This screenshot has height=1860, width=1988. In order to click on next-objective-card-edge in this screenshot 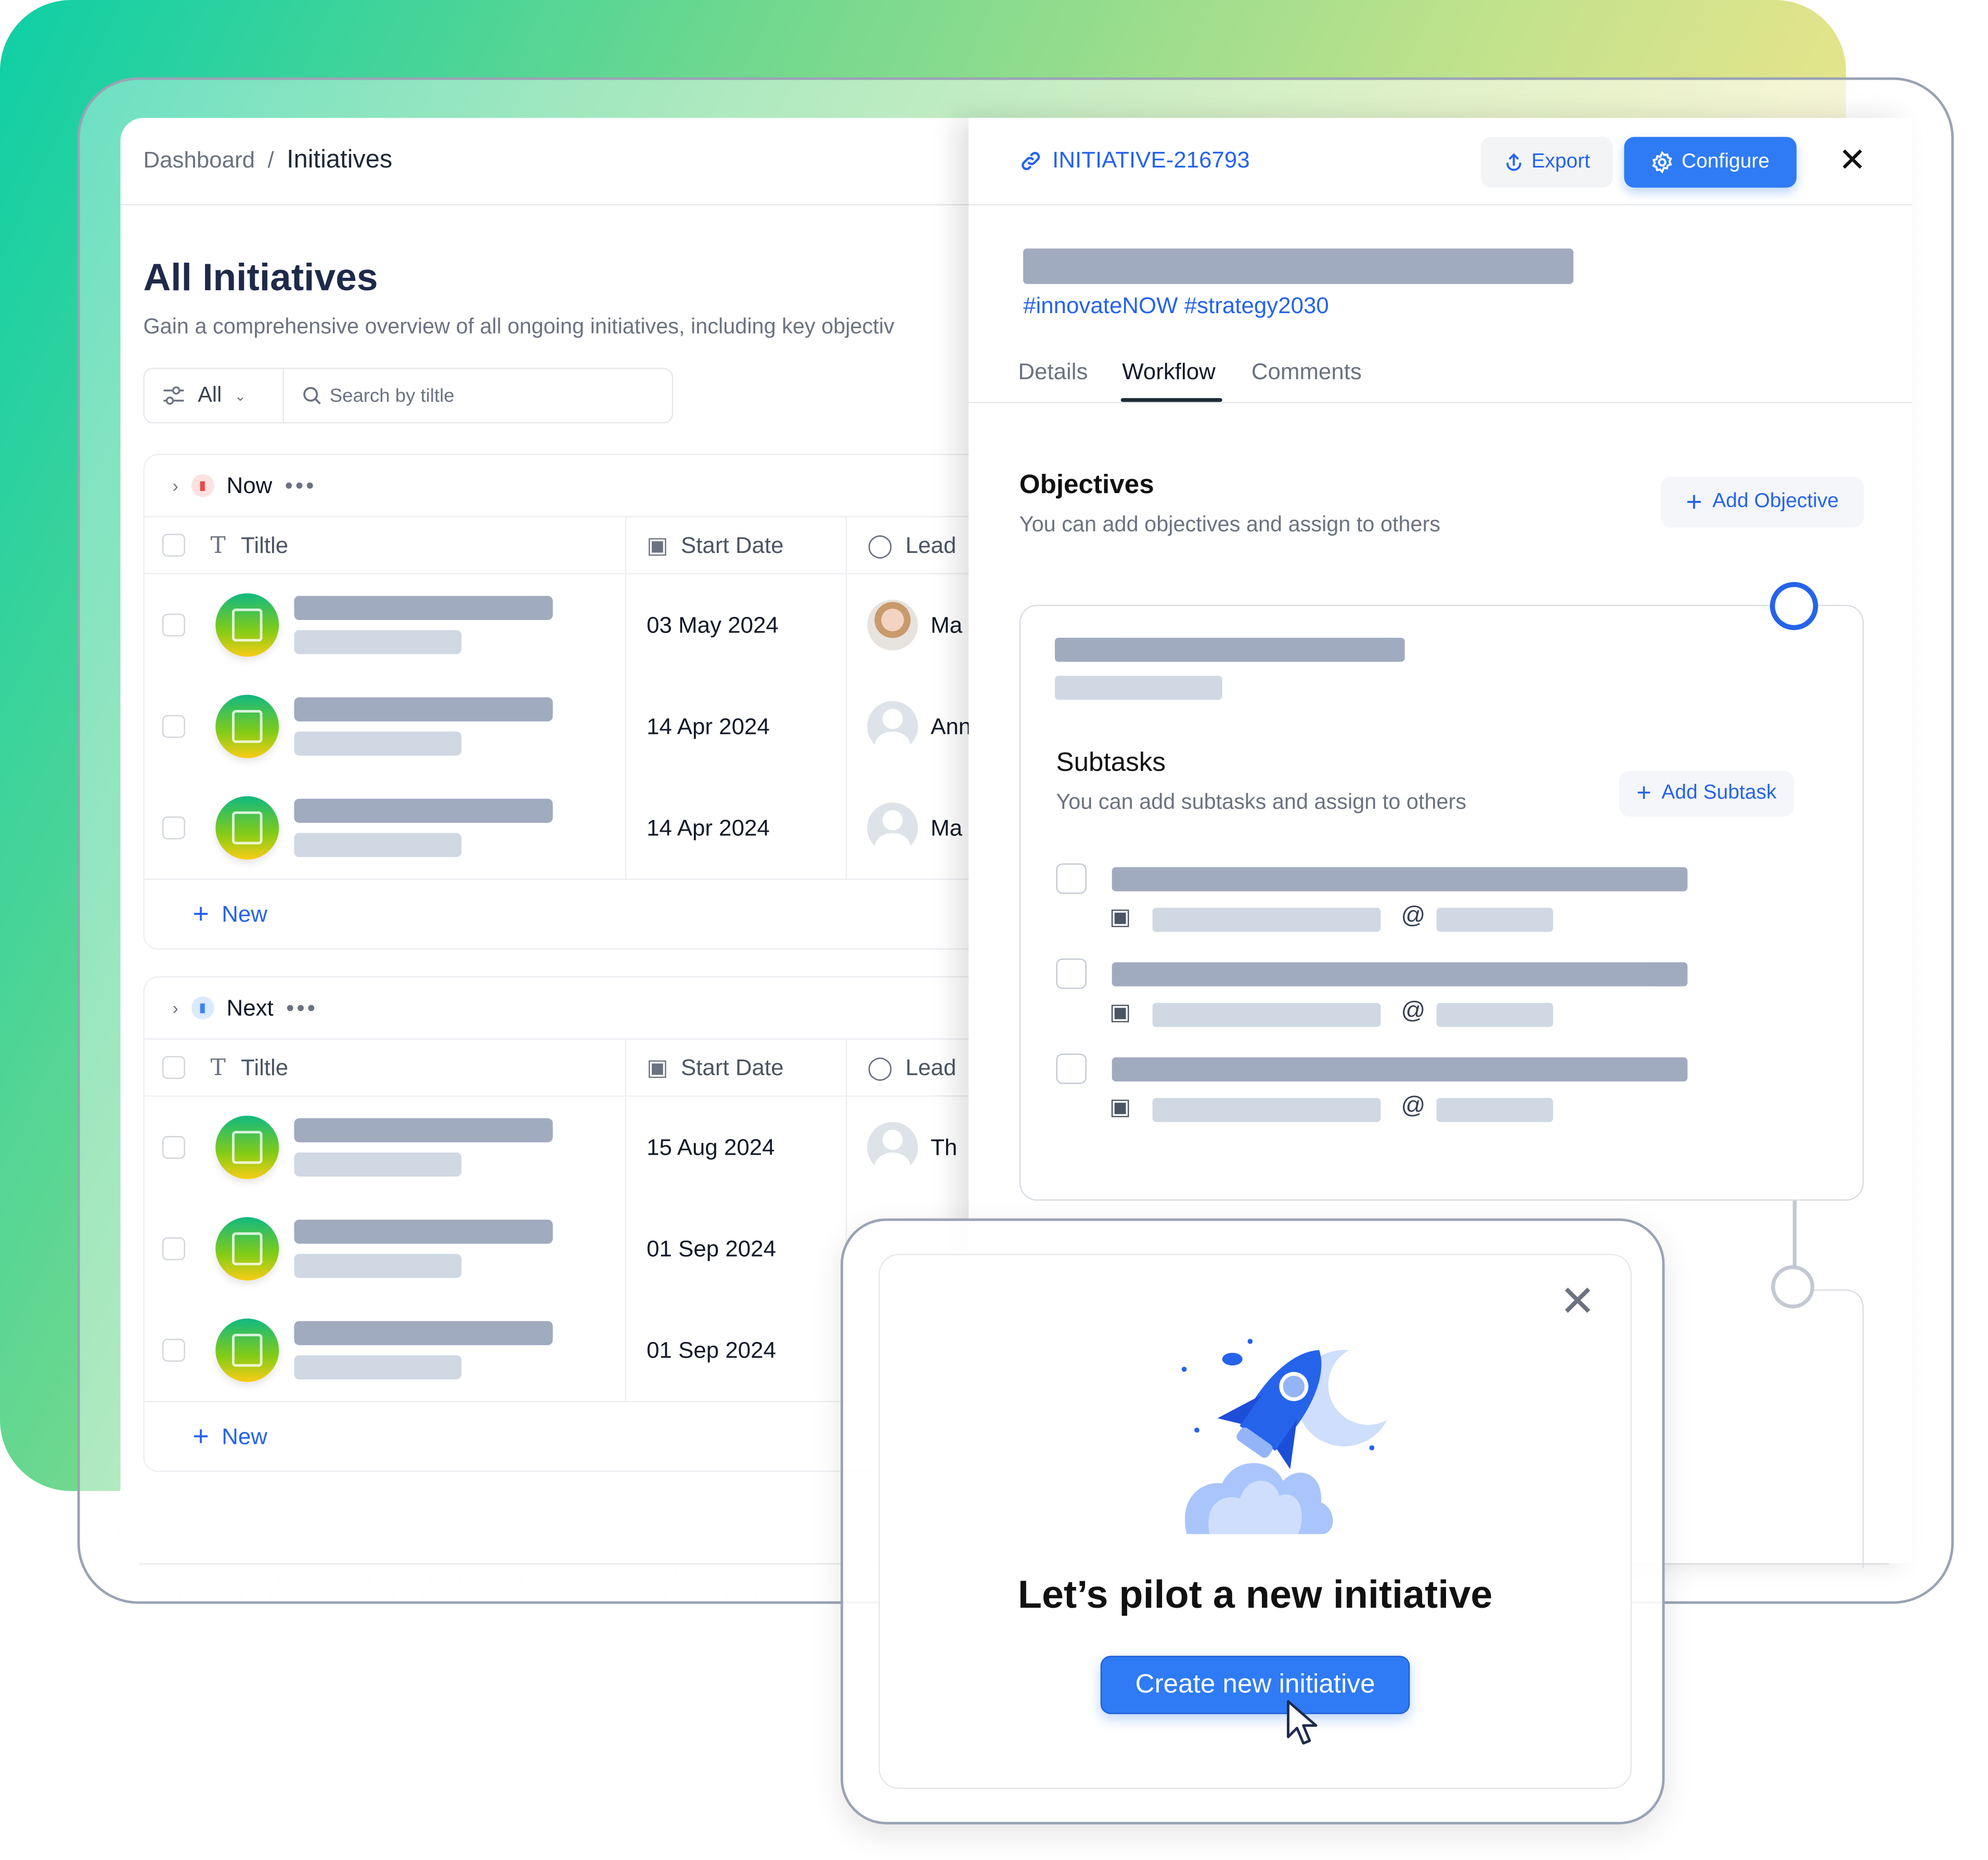, I will do `click(1828, 1429)`.